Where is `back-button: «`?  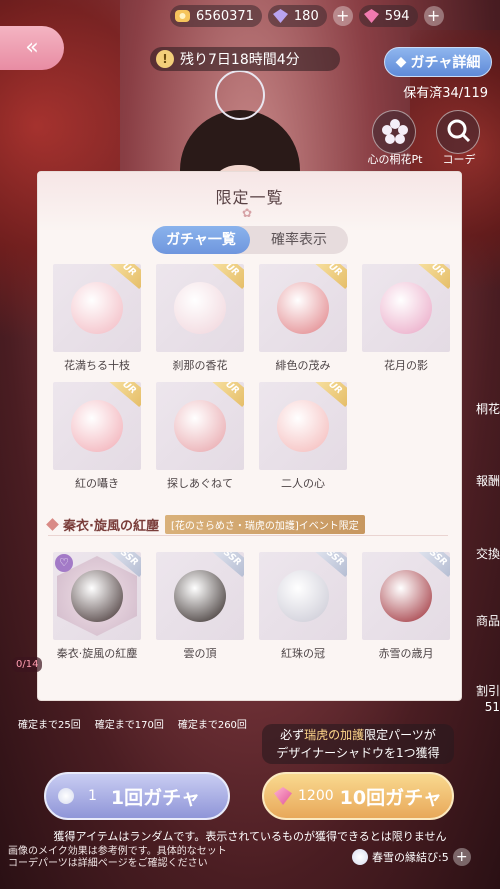
back-button: « is located at coordinates (32, 48).